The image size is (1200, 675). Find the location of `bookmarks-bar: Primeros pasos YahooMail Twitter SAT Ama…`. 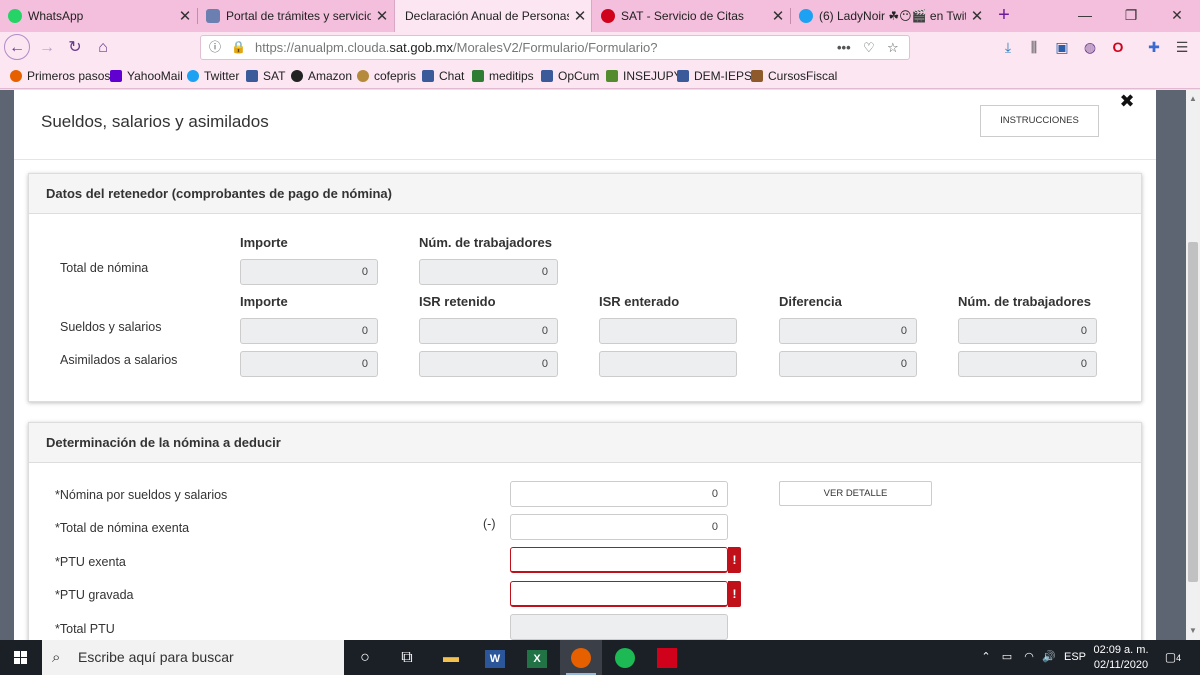

bookmarks-bar: Primeros pasos YahooMail Twitter SAT Ama… is located at coordinates (600, 76).